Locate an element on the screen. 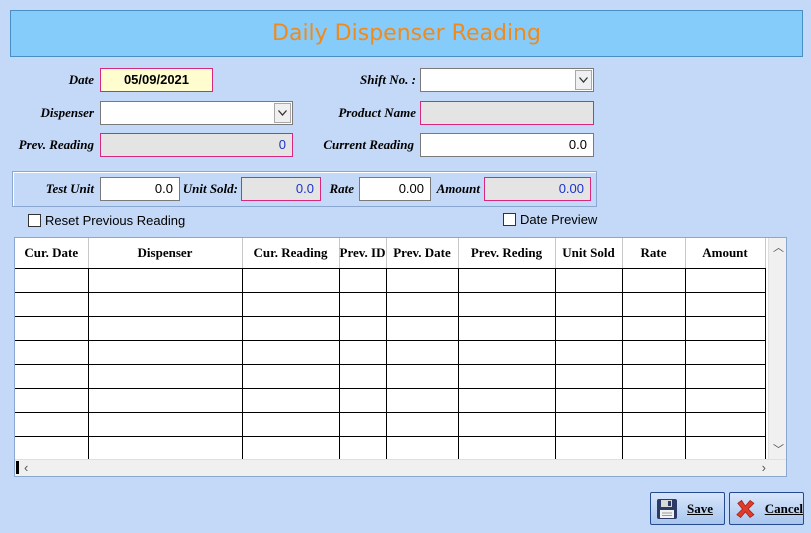 The height and width of the screenshot is (533, 811). save-button: Save is located at coordinates (687, 508).